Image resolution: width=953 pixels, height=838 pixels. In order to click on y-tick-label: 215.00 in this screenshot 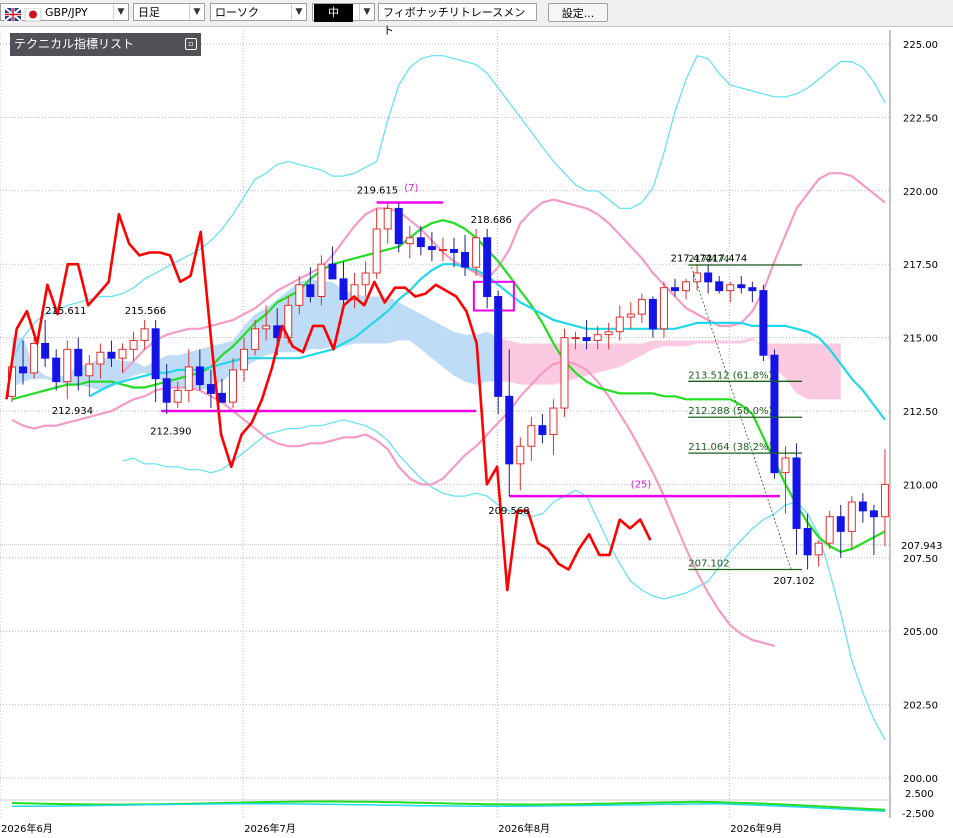, I will do `click(920, 339)`.